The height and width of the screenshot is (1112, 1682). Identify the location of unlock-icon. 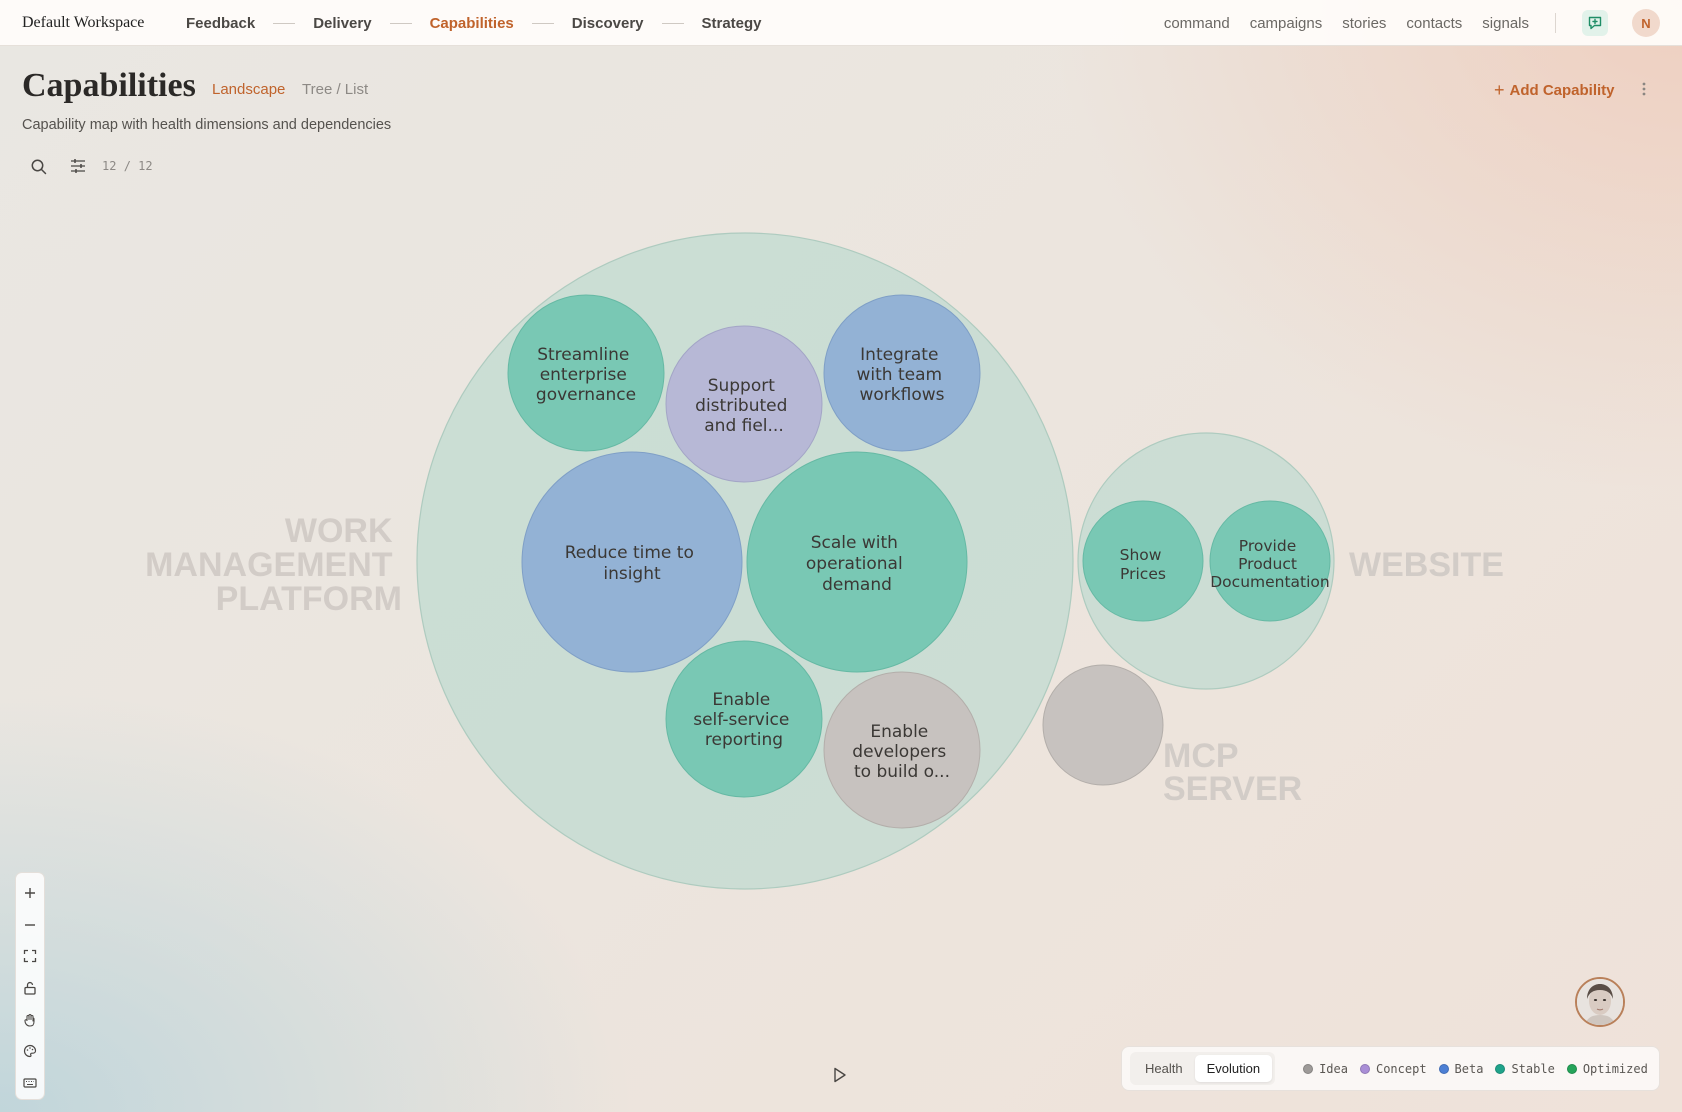
(30, 988).